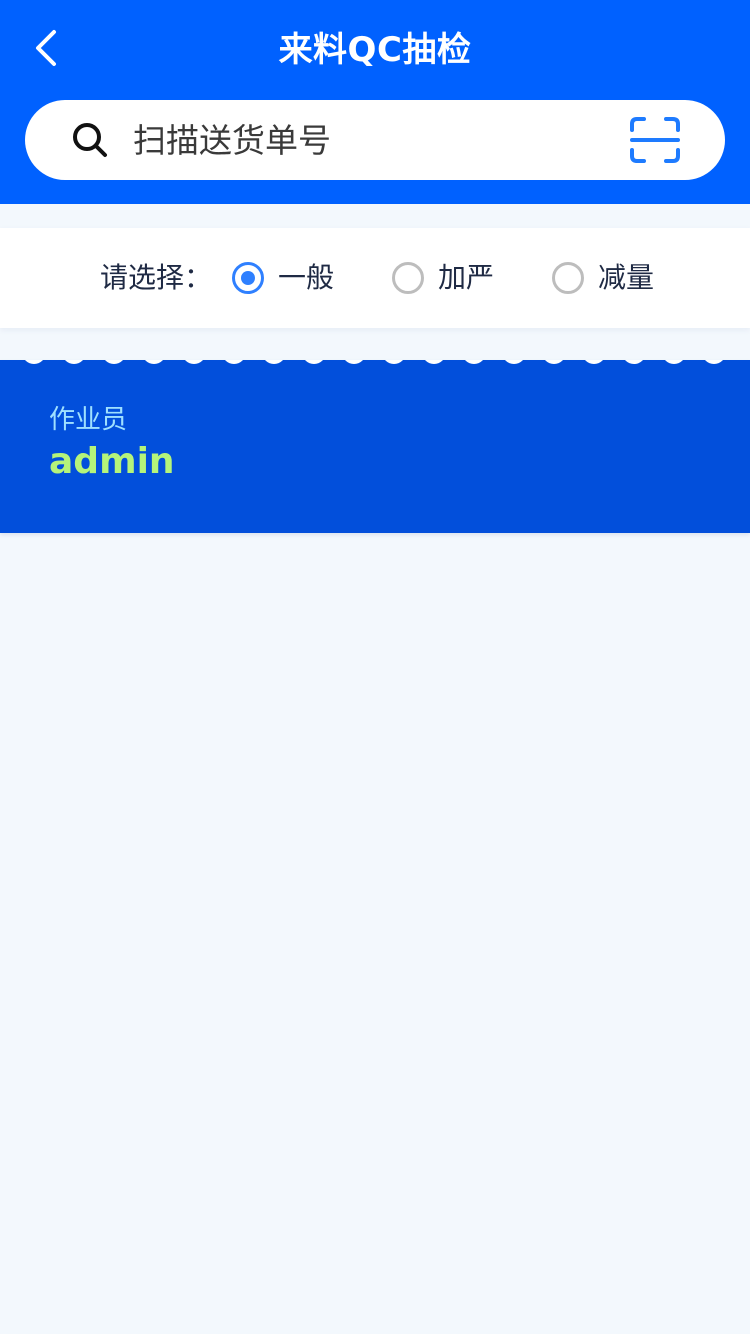 This screenshot has width=750, height=1334. What do you see at coordinates (90, 140) in the screenshot?
I see `search-icon` at bounding box center [90, 140].